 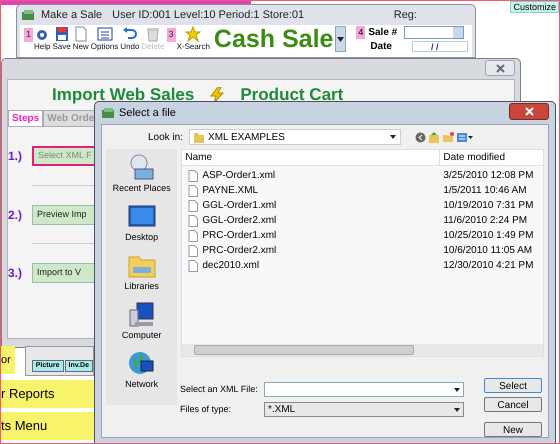 What do you see at coordinates (434, 137) in the screenshot?
I see `up-folder-icon` at bounding box center [434, 137].